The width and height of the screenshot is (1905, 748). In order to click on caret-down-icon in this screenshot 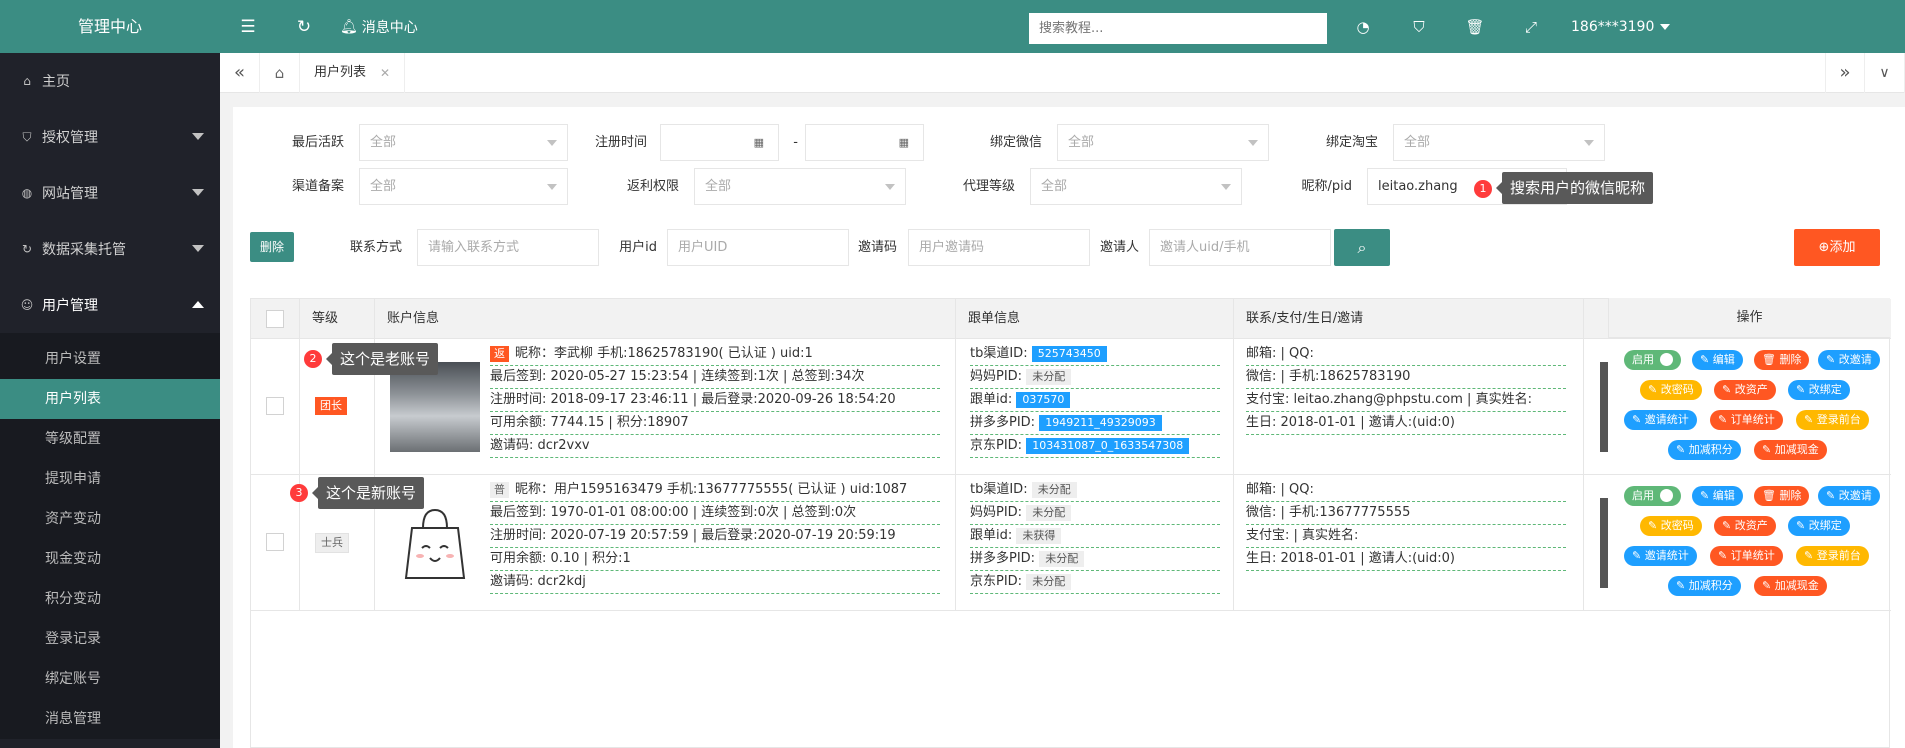, I will do `click(1665, 26)`.